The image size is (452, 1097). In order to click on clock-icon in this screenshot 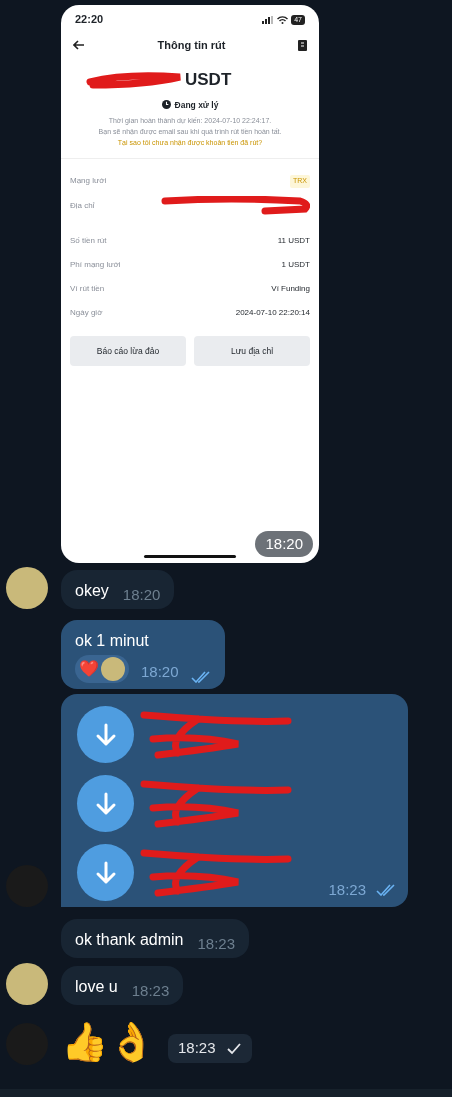, I will do `click(166, 105)`.